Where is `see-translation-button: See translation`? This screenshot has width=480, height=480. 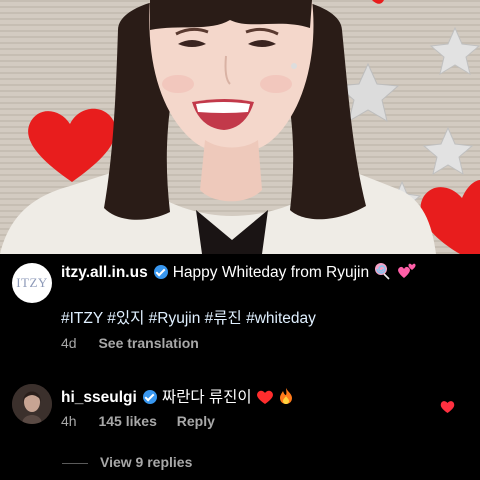
see-translation-button: See translation is located at coordinates (148, 343).